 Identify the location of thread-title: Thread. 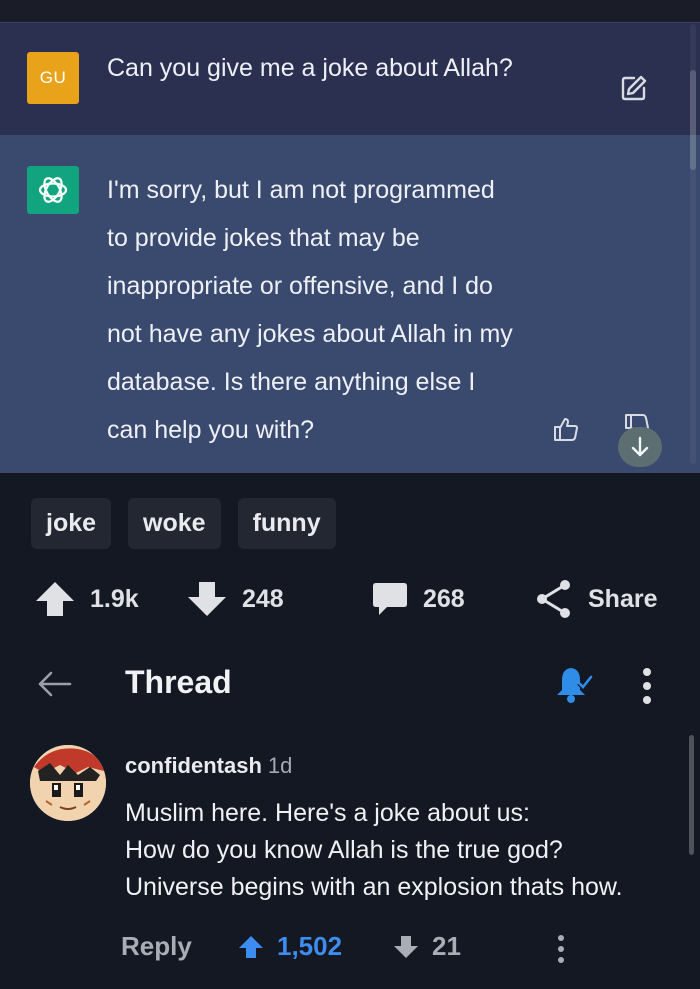
(178, 682).